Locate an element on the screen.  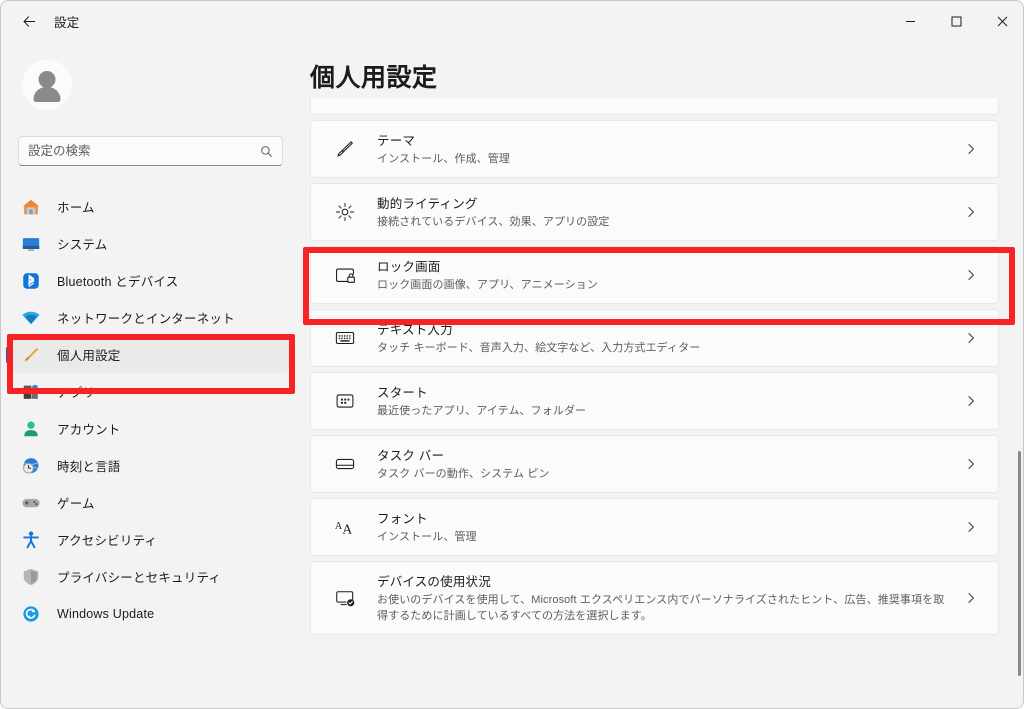
accessibility-icon is located at coordinates (31, 540).